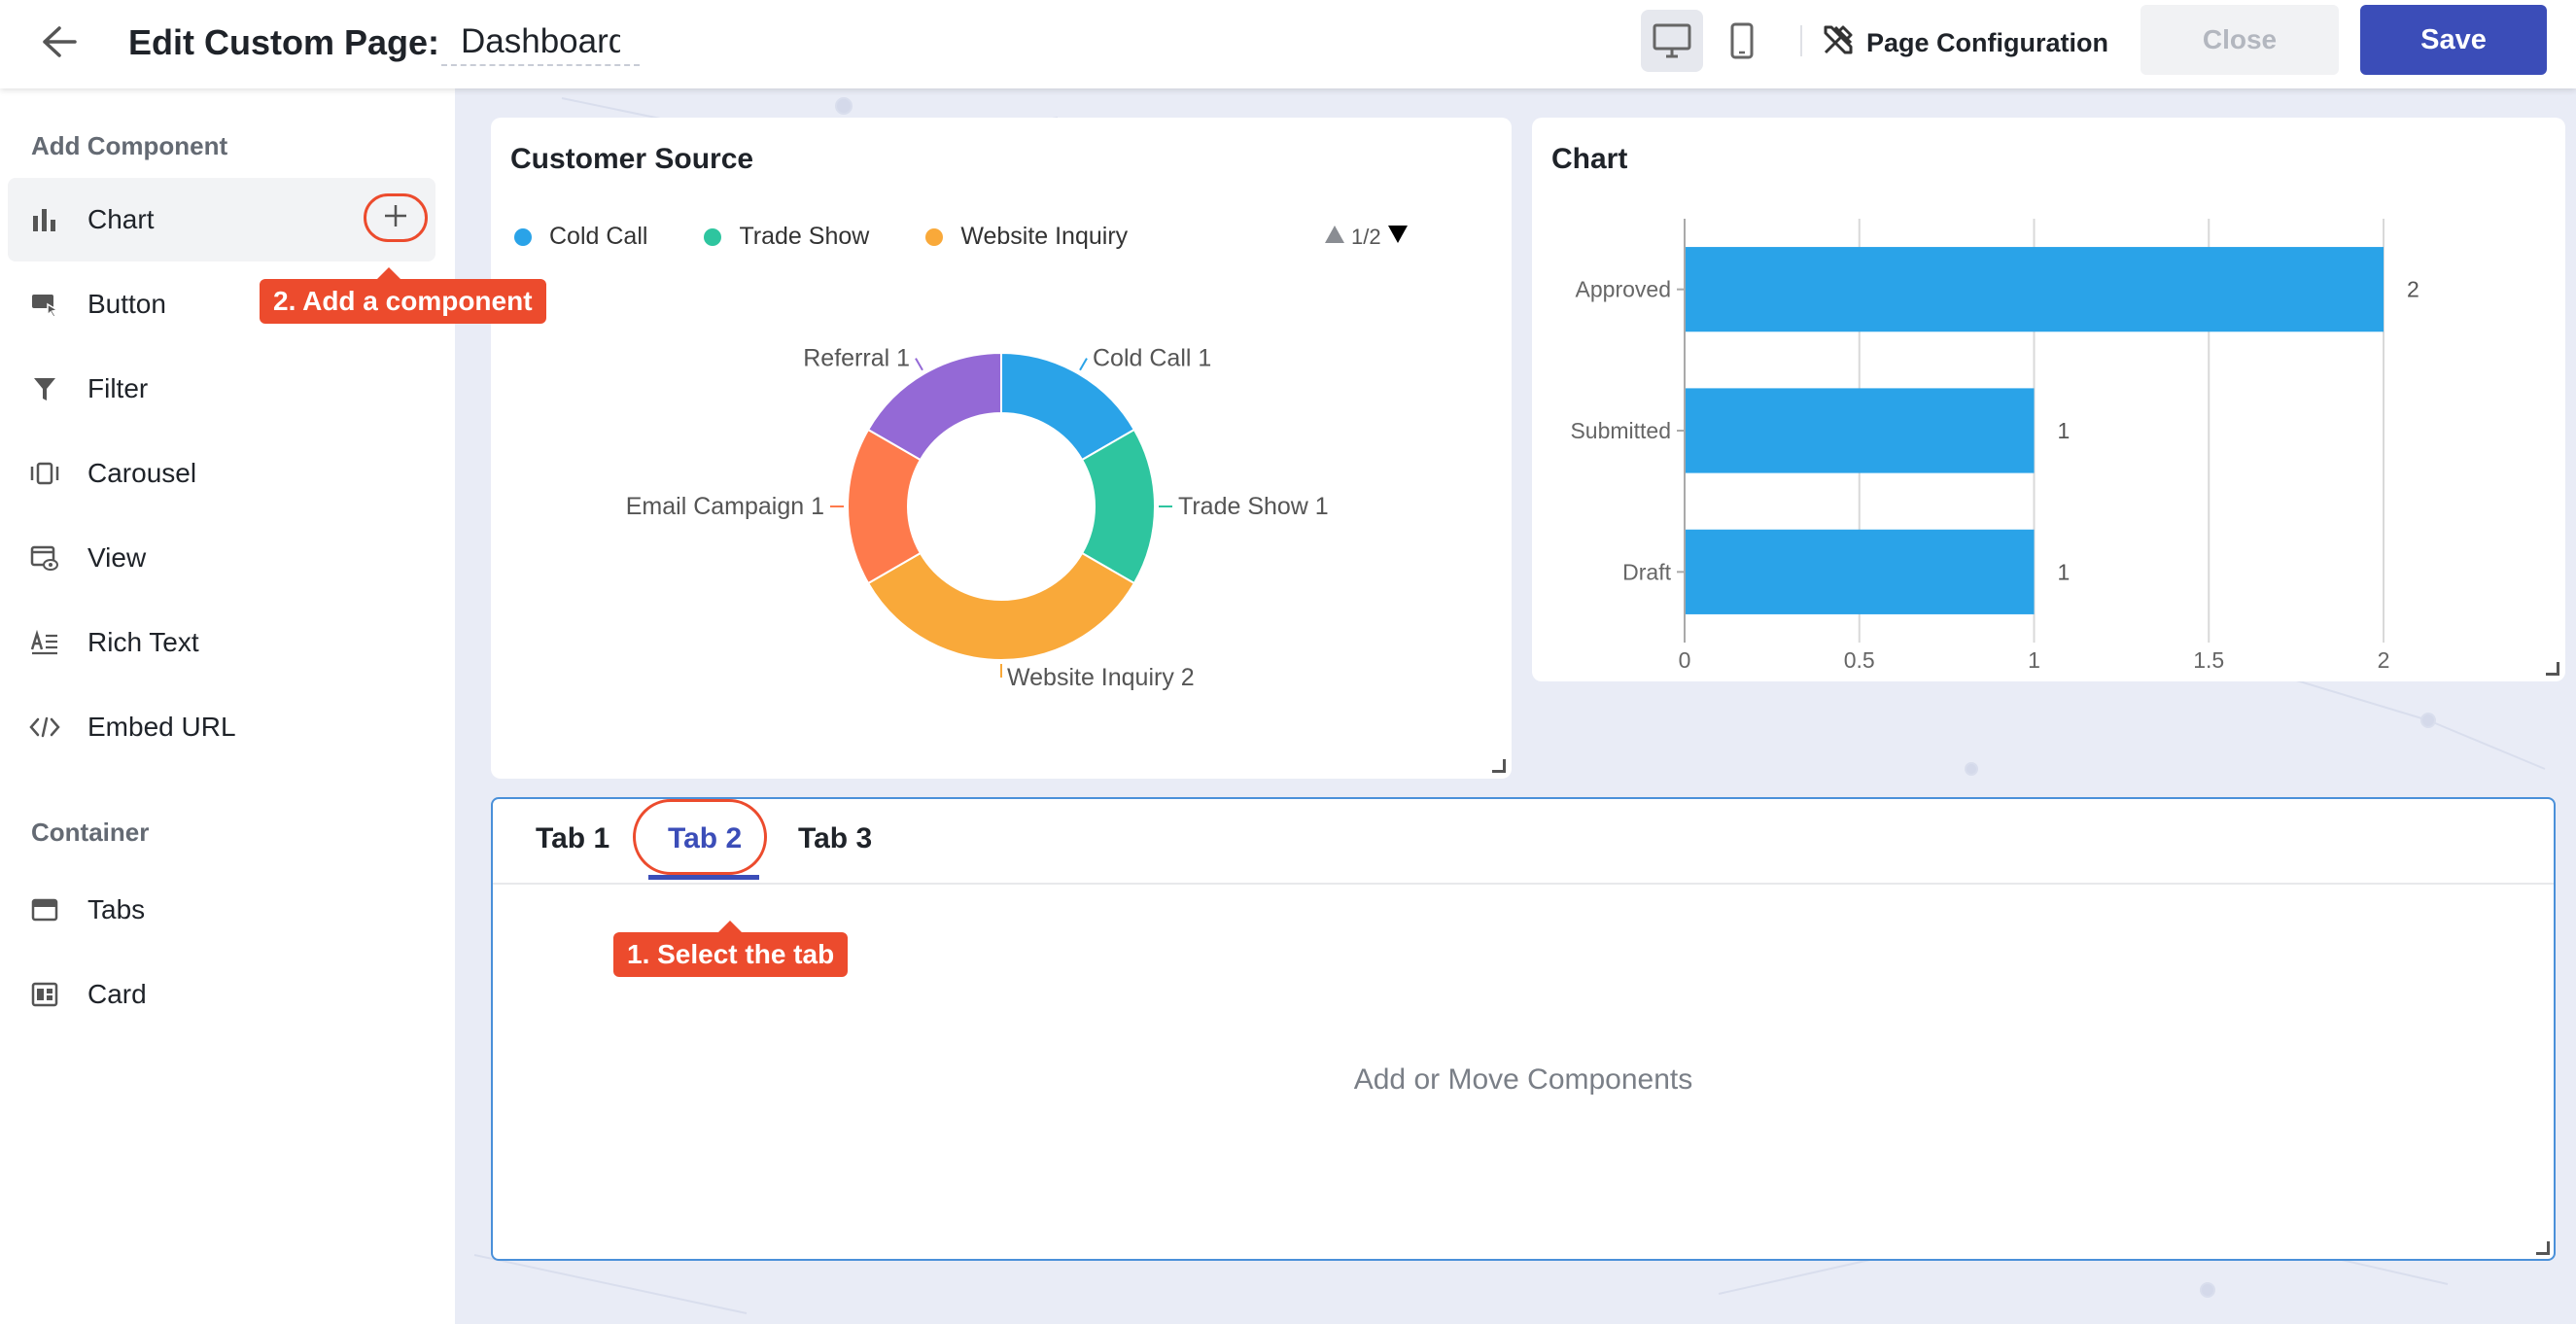 The width and height of the screenshot is (2576, 1324). What do you see at coordinates (2384, 660) in the screenshot?
I see `x-tick-label: 2` at bounding box center [2384, 660].